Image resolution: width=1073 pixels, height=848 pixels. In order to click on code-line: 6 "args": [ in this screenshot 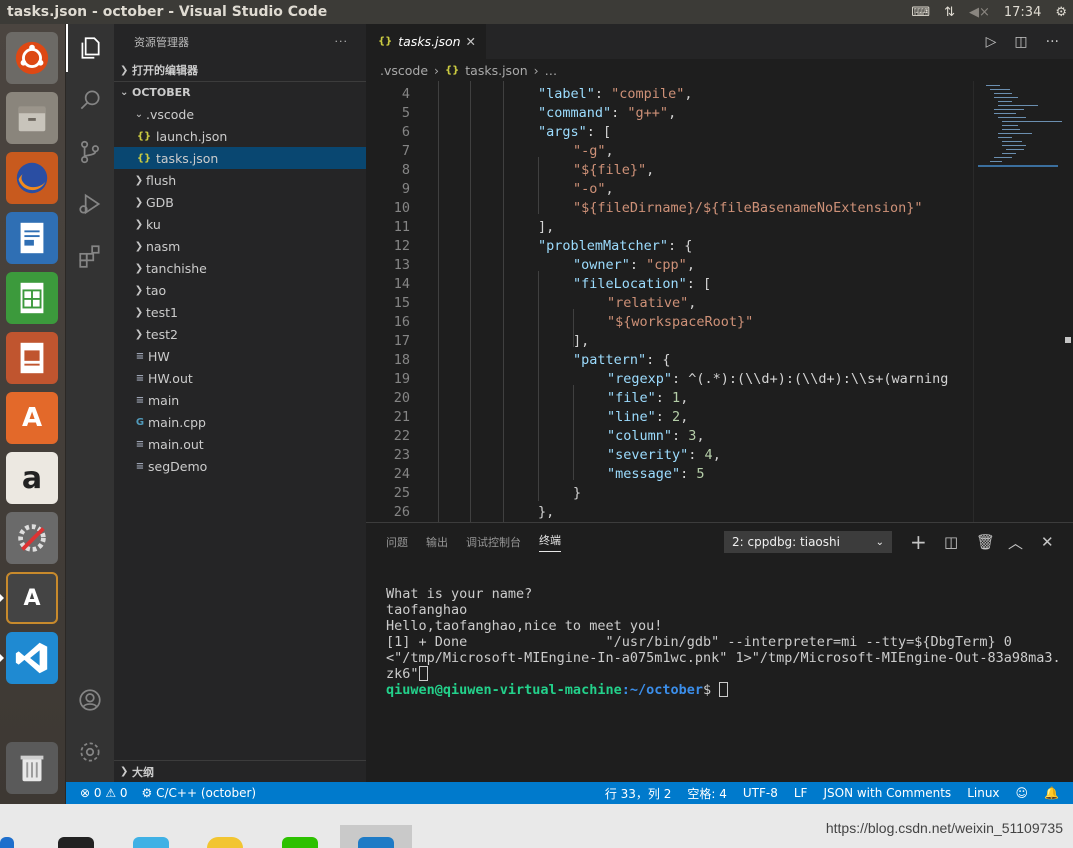, I will do `click(669, 132)`.